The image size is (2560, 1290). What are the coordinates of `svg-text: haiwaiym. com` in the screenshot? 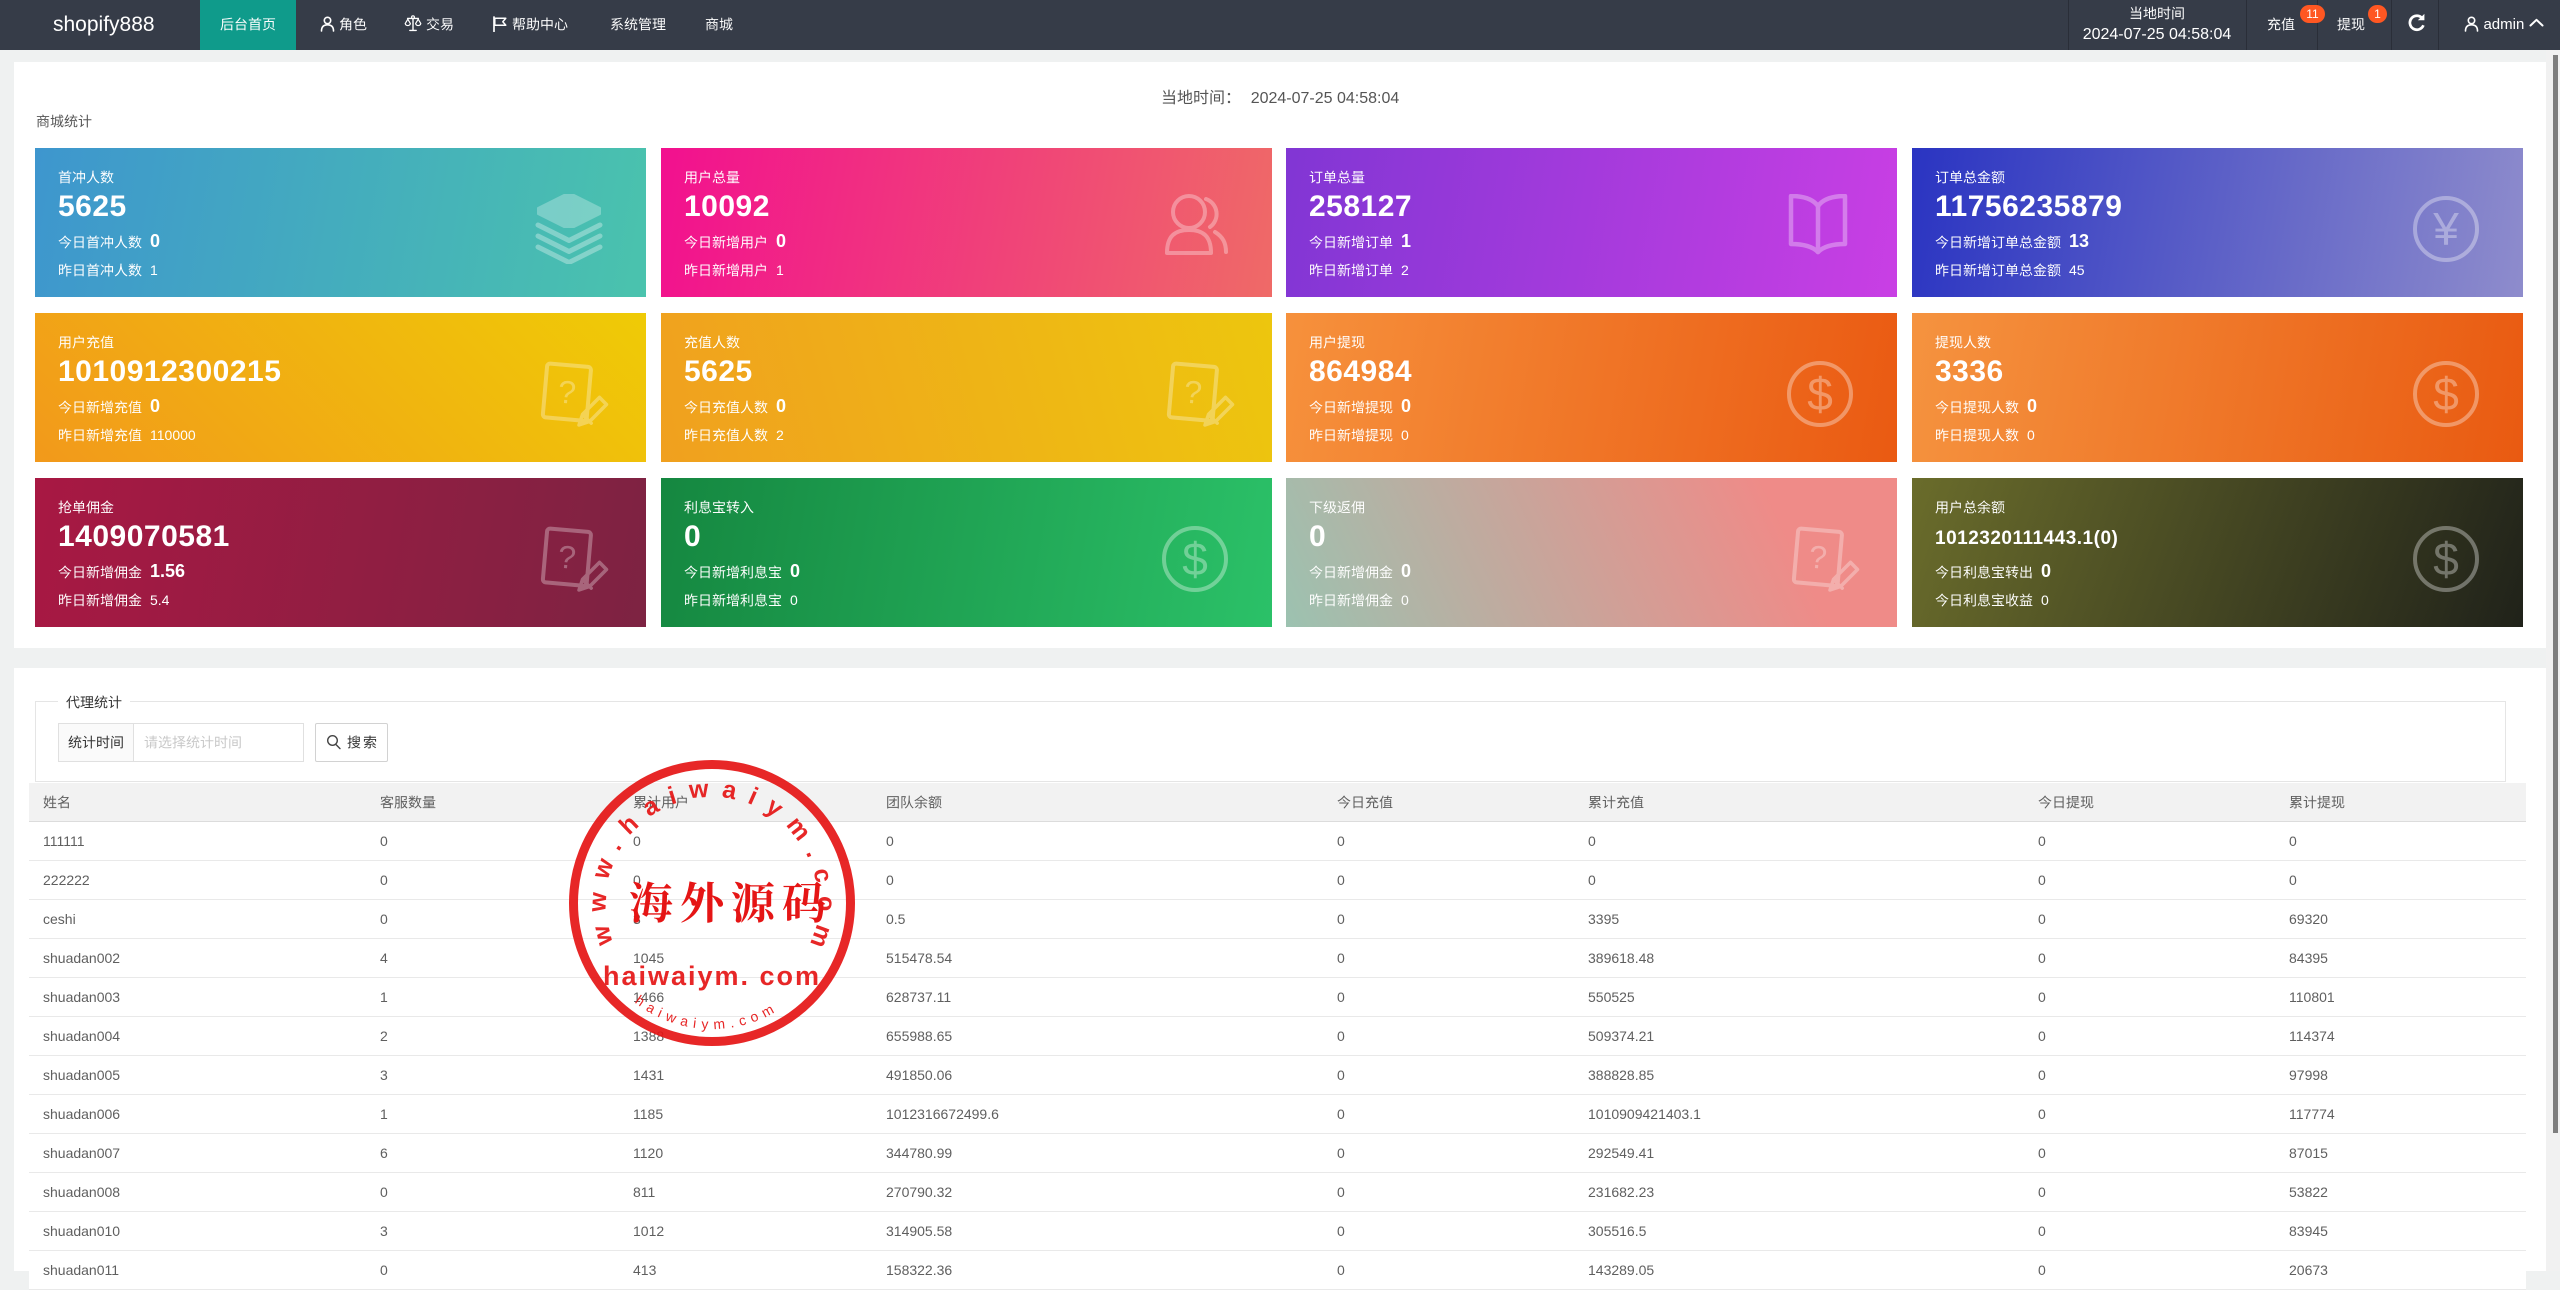 It's located at (712, 976).